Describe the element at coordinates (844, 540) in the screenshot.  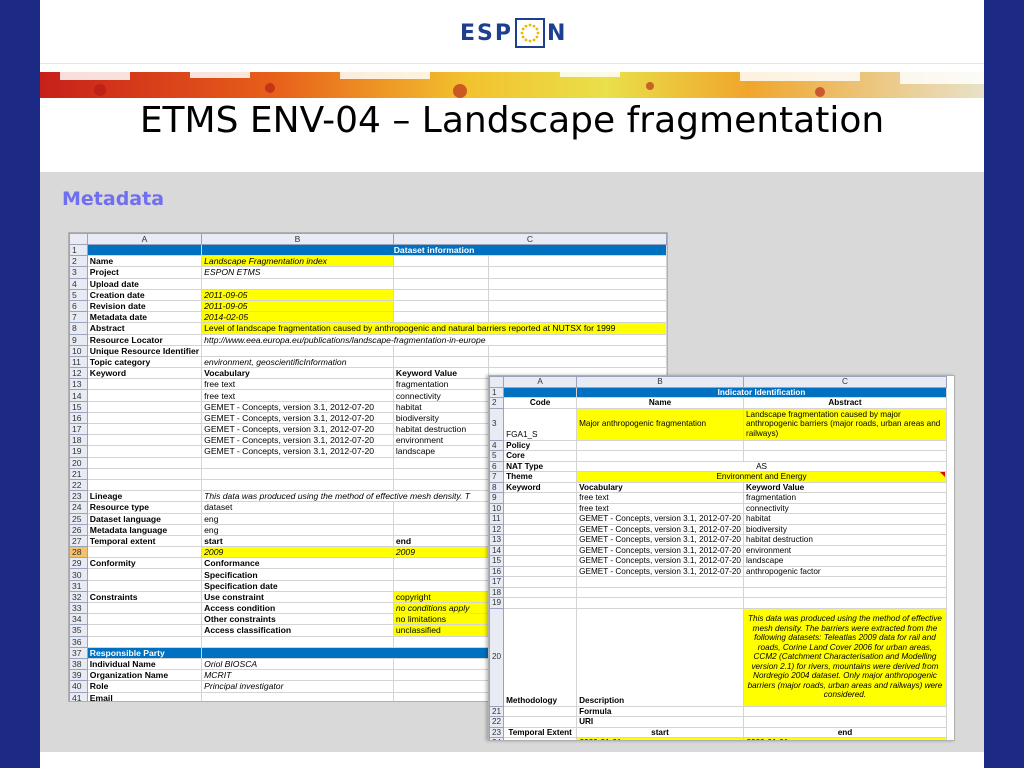
I see `cell-c: habitat destruction` at that location.